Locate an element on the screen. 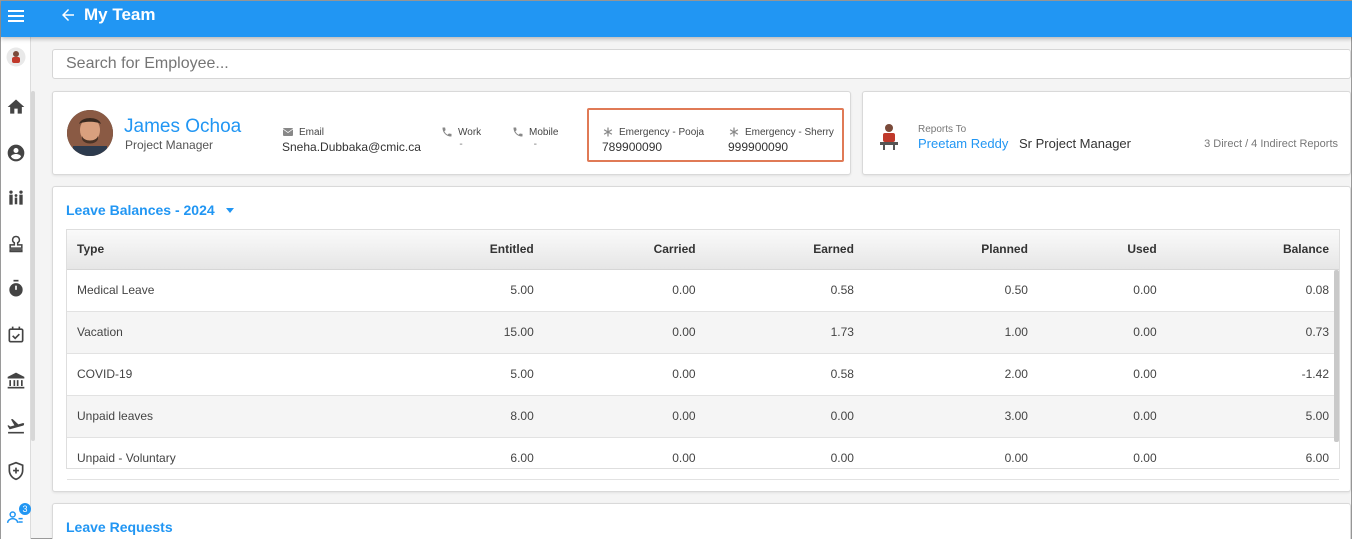  table-cell: COVID-19 is located at coordinates (105, 374).